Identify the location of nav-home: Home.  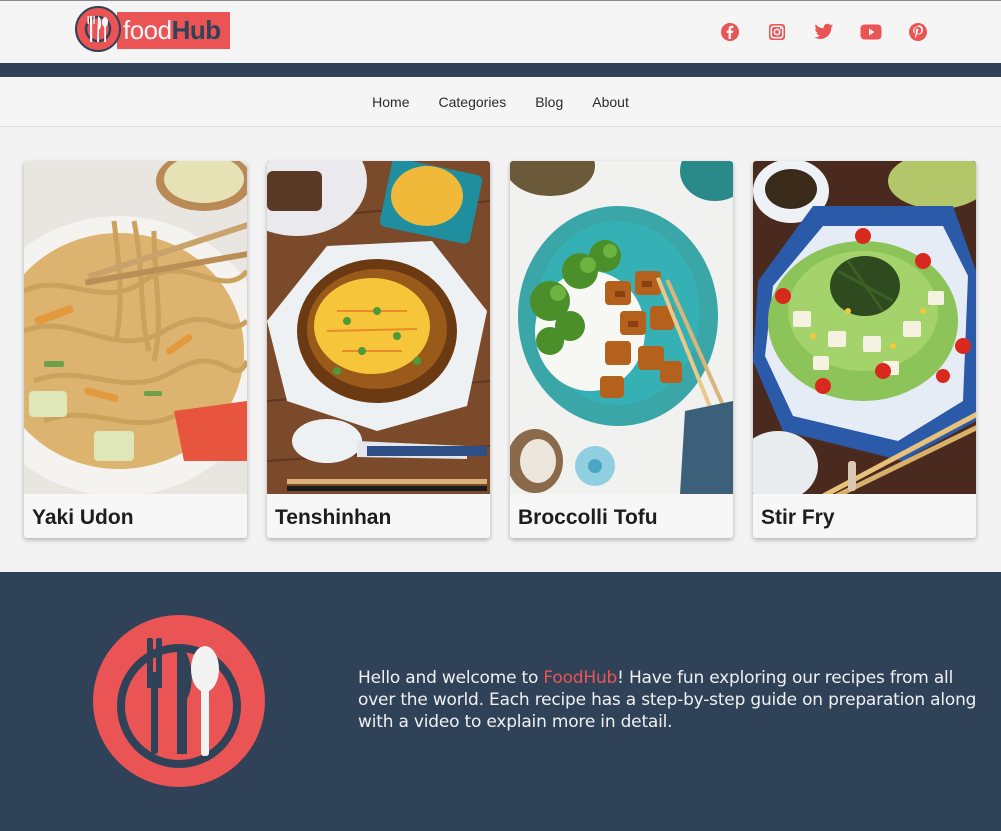
(390, 101).